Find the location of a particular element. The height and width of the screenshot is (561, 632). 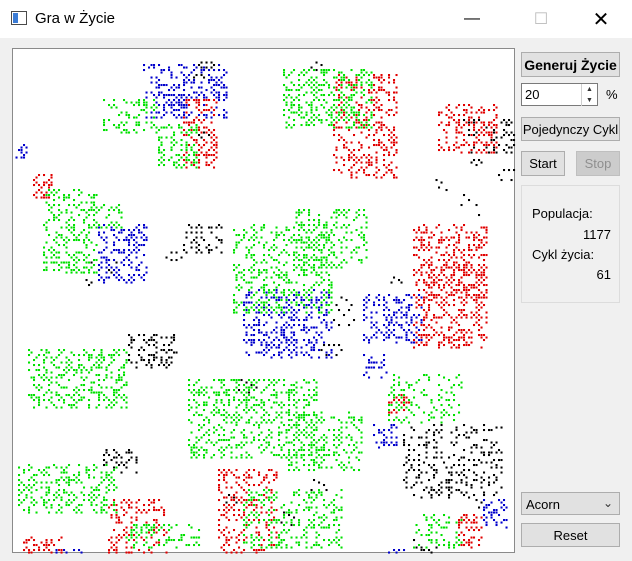

minimize-icon: — is located at coordinates (472, 19).